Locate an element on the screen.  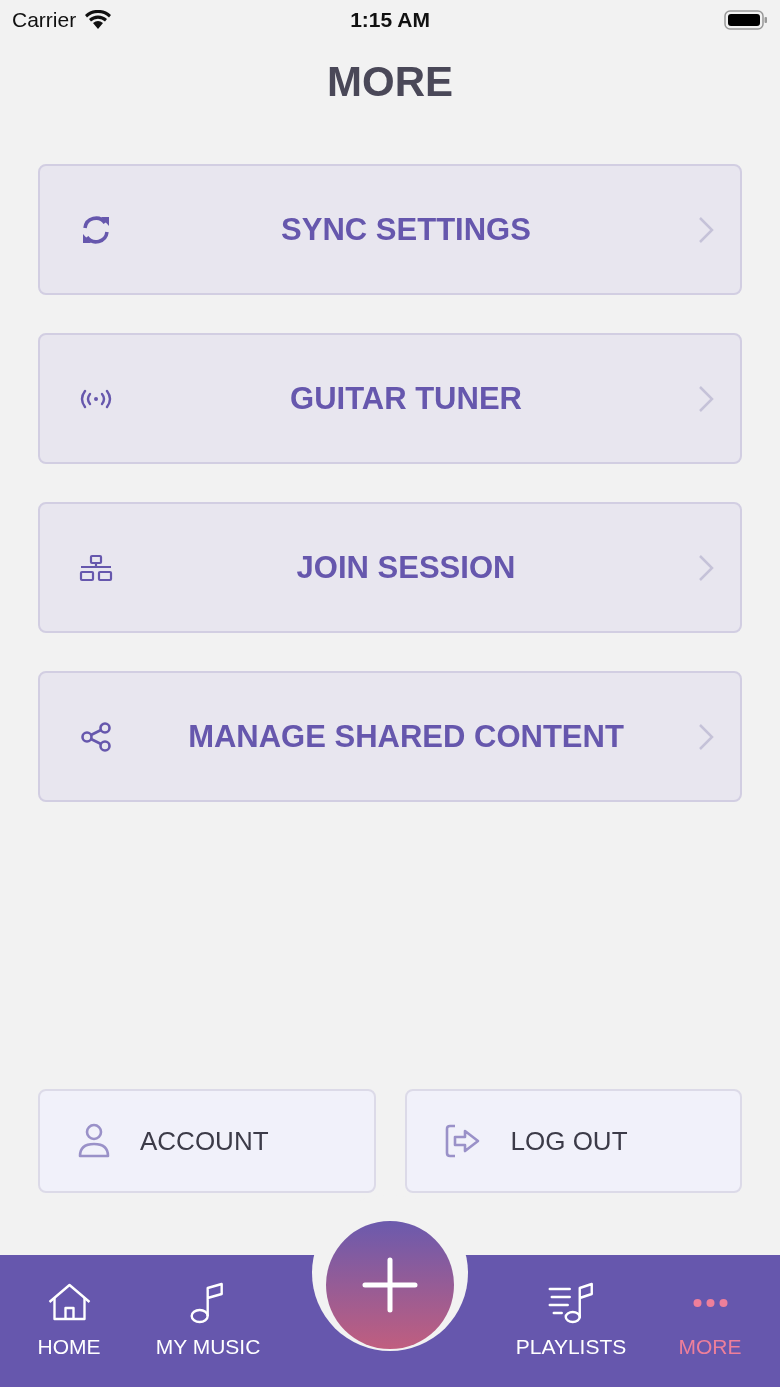
tab-item: MY MUSIC is located at coordinates (208, 1320).